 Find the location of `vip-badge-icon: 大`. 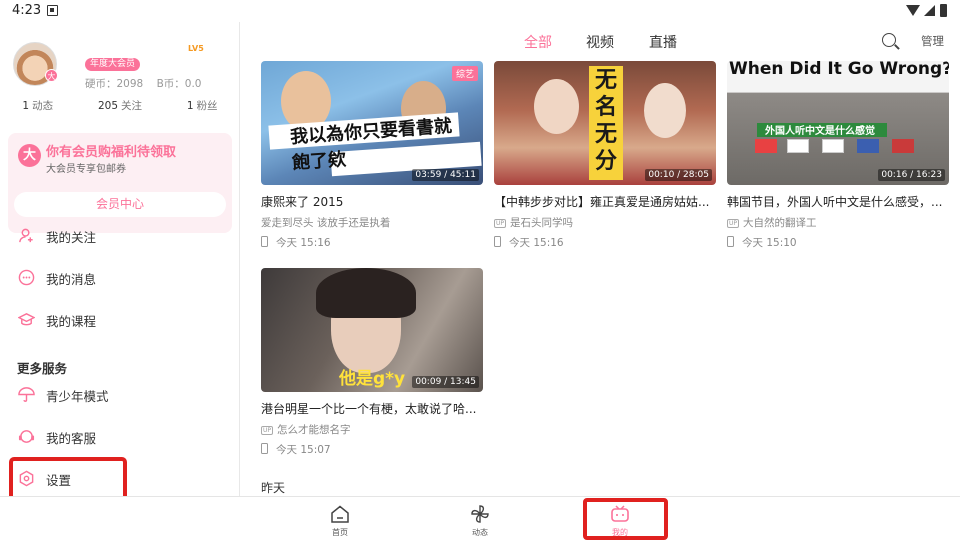

vip-badge-icon: 大 is located at coordinates (51, 75).